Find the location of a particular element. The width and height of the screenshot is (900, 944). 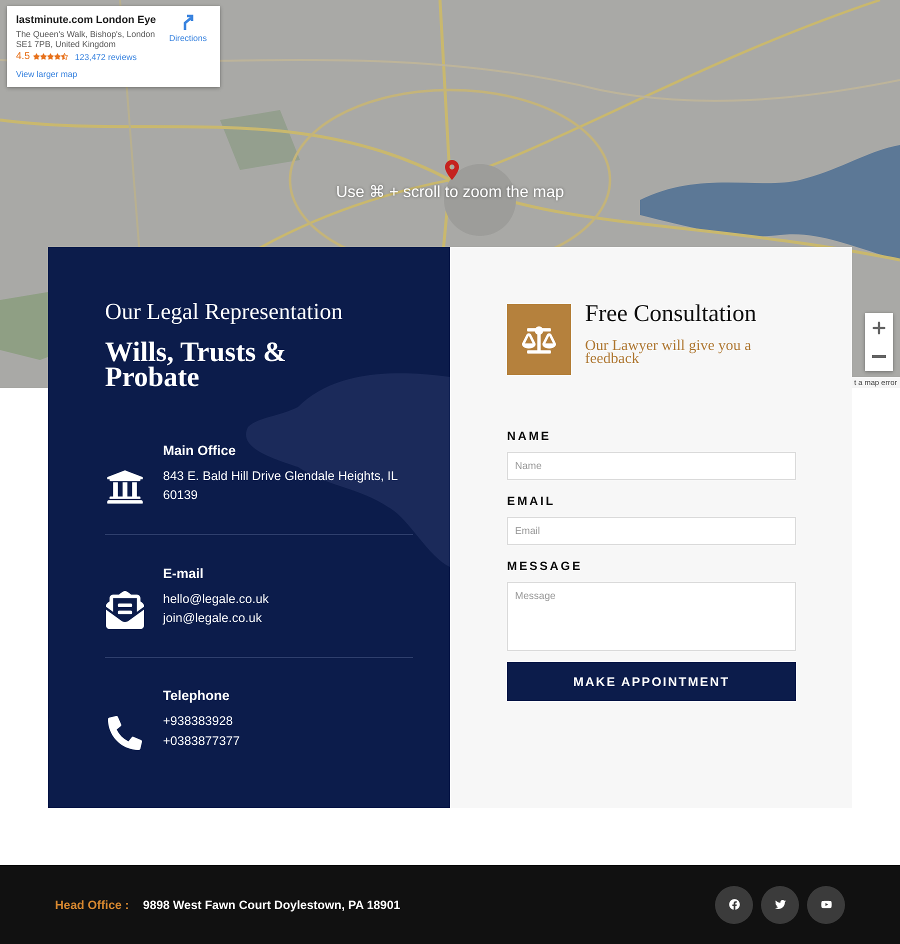

contact-heading: Telephone is located at coordinates (197, 695).